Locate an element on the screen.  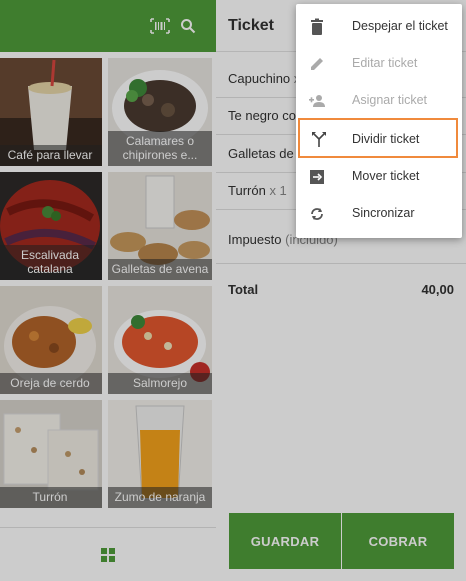
menu-item-assign-ticket: Asignar ticket is located at coordinates (379, 100).